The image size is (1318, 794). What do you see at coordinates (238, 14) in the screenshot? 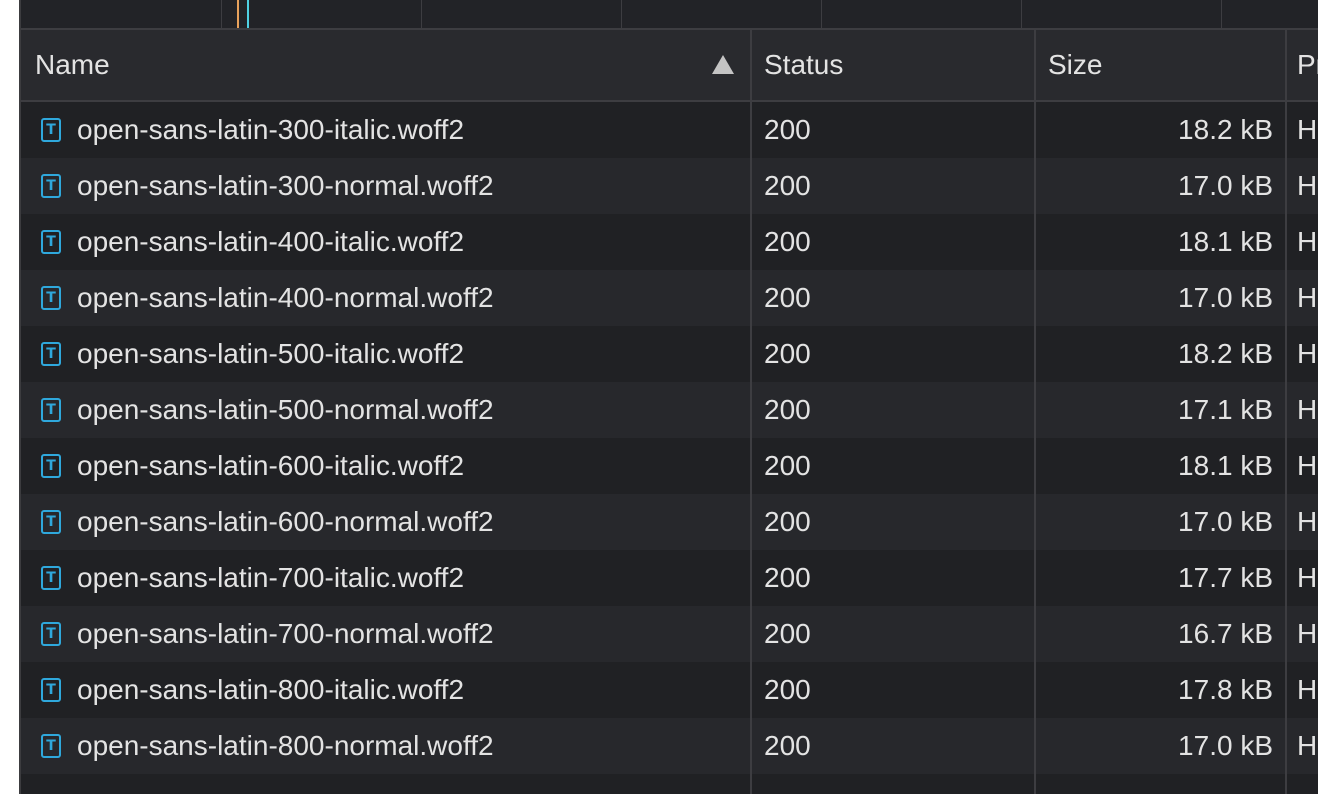
I see `overview-load-marker` at bounding box center [238, 14].